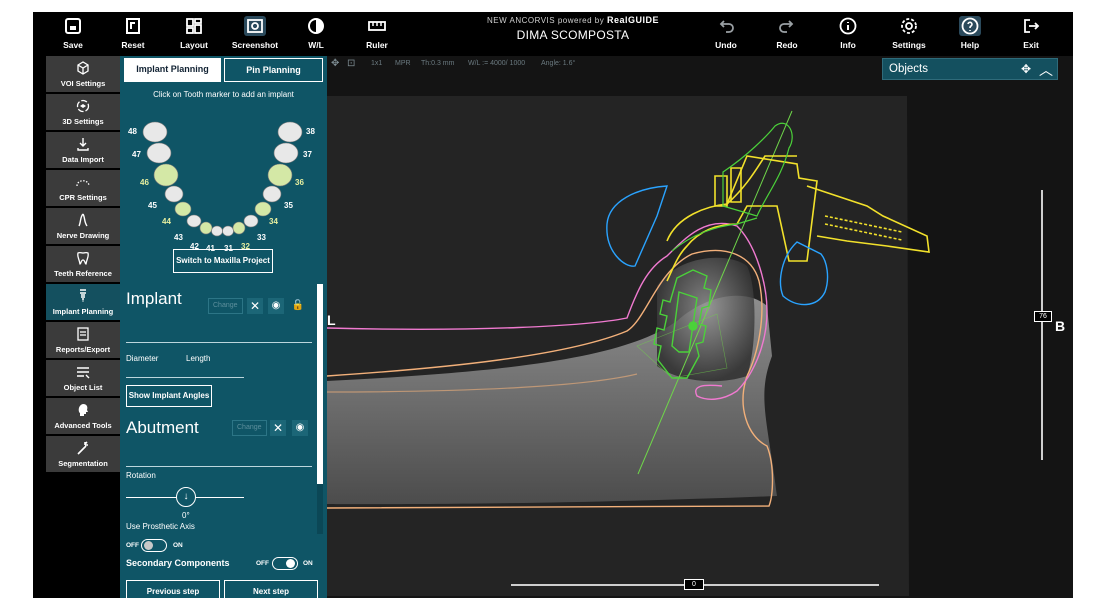  Describe the element at coordinates (255, 306) in the screenshot. I see `implant-delete-icon: ✕` at that location.